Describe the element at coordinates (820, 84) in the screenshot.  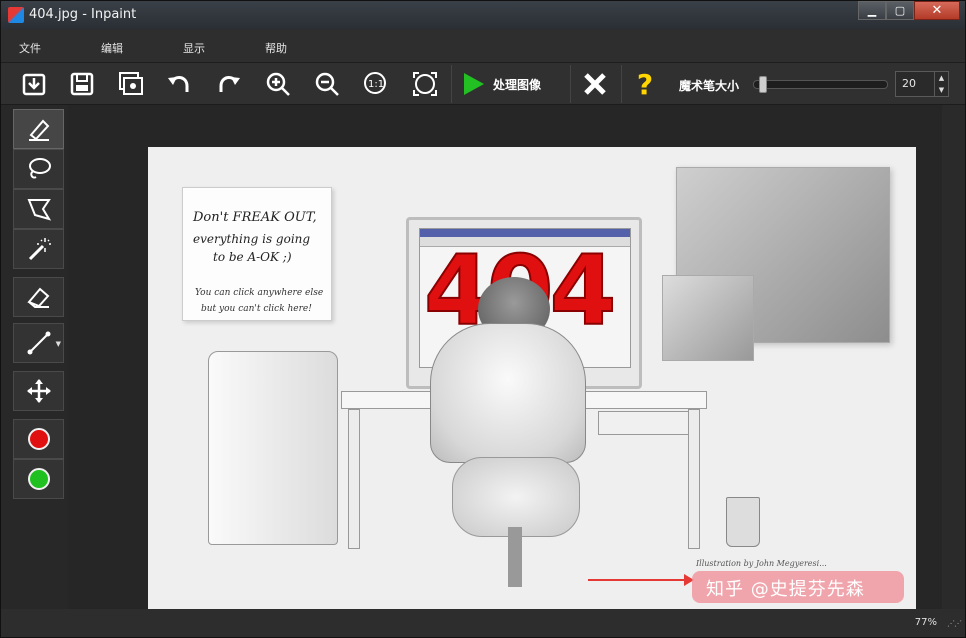
I see `brush-size-slider` at that location.